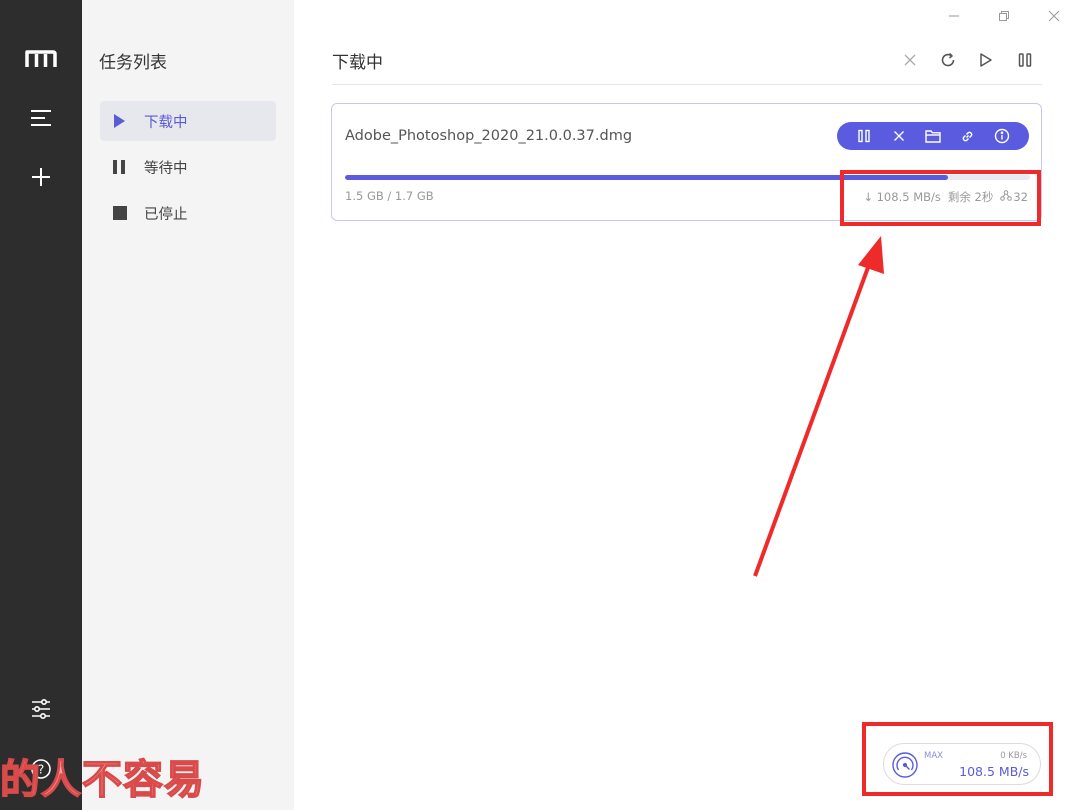 This screenshot has width=1080, height=810. Describe the element at coordinates (954, 16) in the screenshot. I see `window-minimize-button` at that location.